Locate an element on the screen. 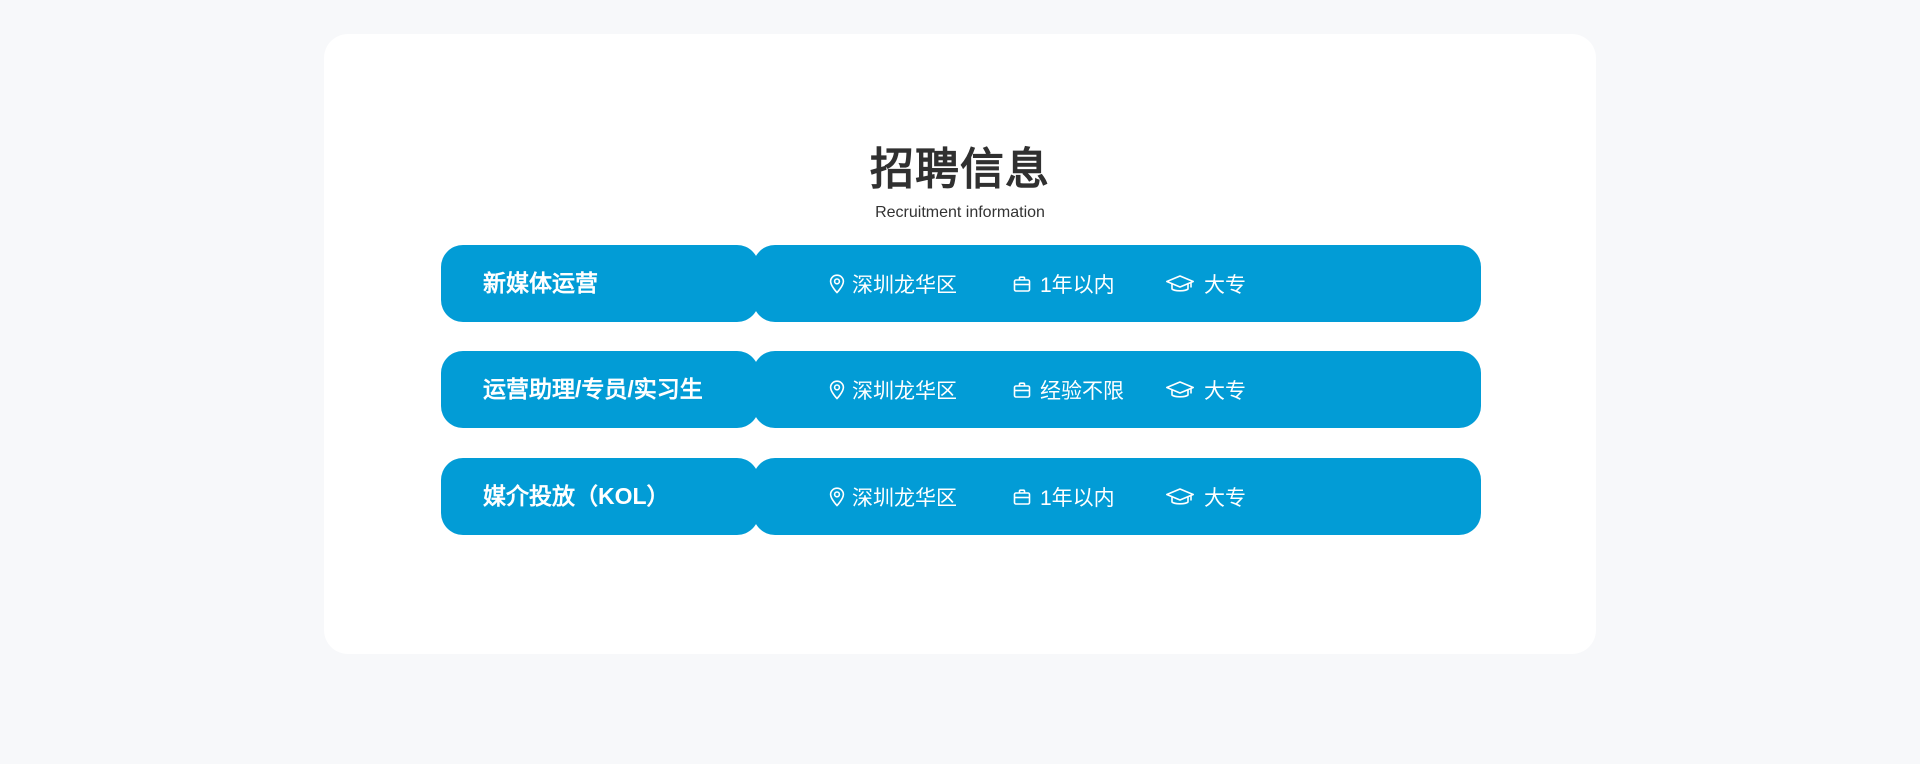 The height and width of the screenshot is (764, 1920). job-title: 新媒体运营 is located at coordinates (540, 283).